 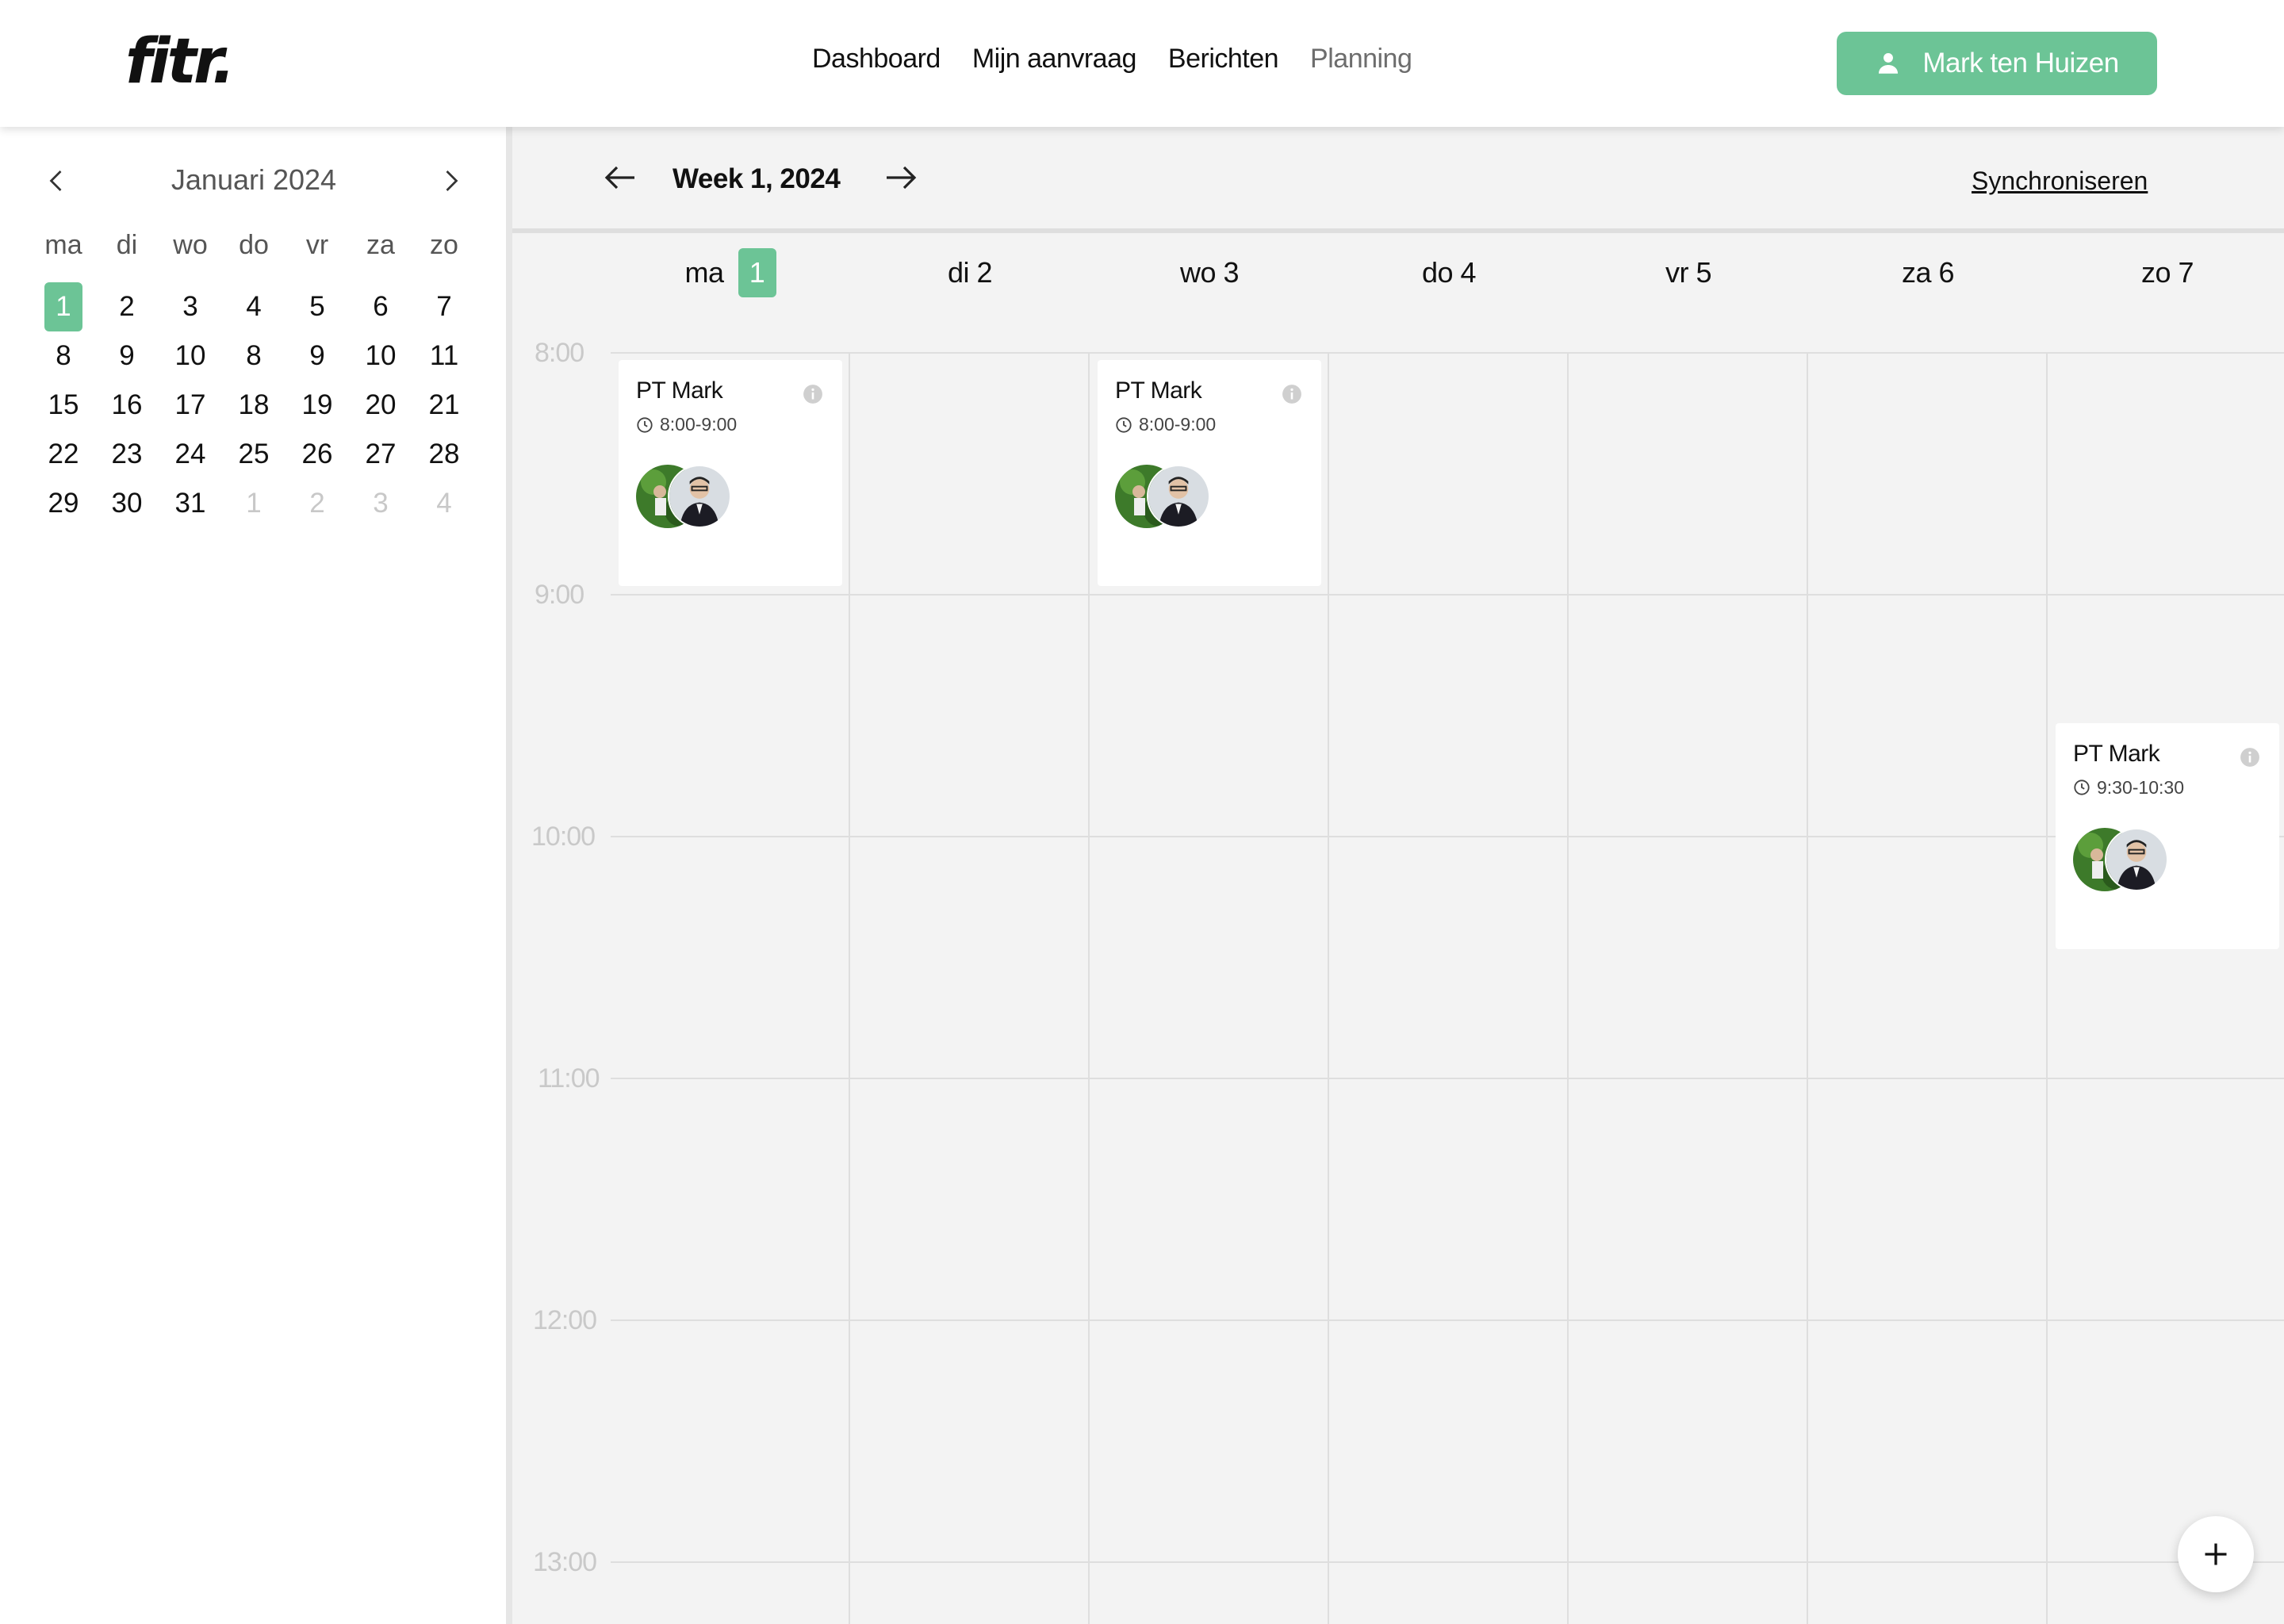 What do you see at coordinates (444, 306) in the screenshot?
I see `mini-calendar-day: 7` at bounding box center [444, 306].